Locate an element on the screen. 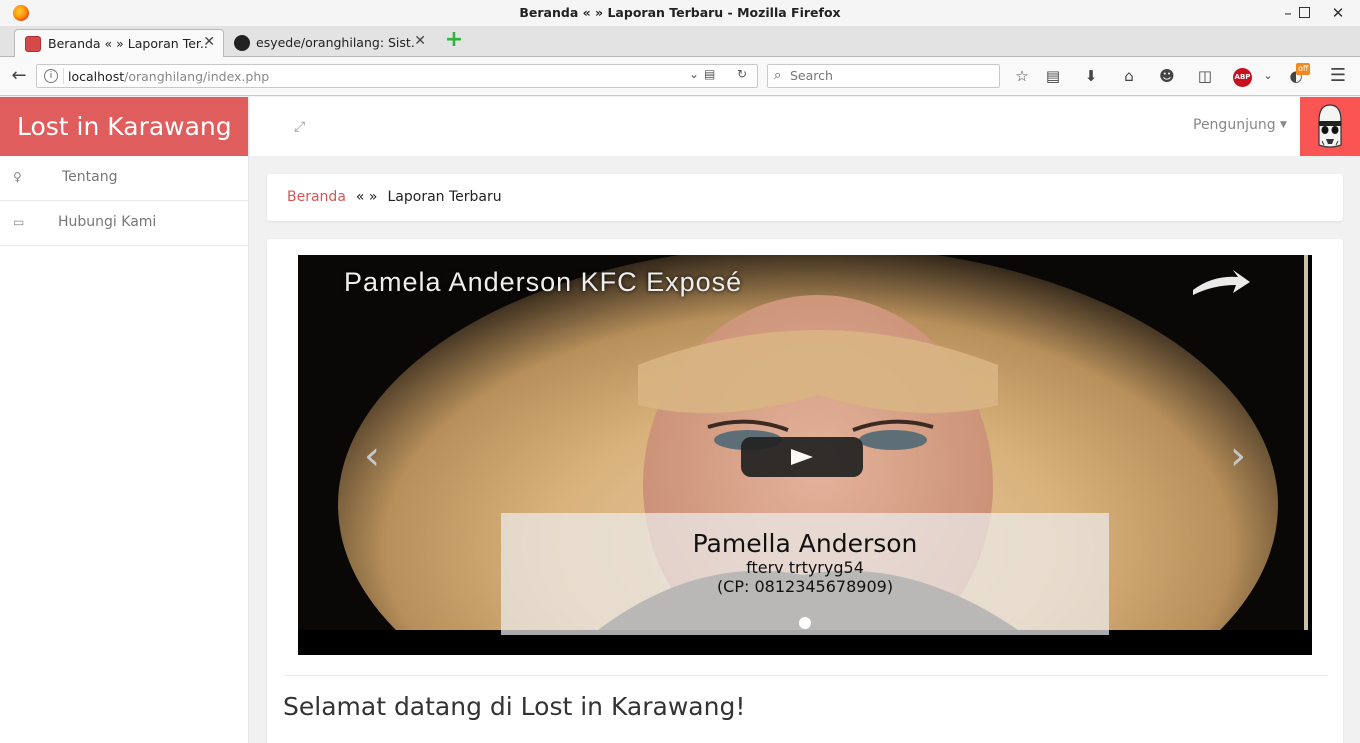  inbox-icon: ▭ is located at coordinates (19, 222).